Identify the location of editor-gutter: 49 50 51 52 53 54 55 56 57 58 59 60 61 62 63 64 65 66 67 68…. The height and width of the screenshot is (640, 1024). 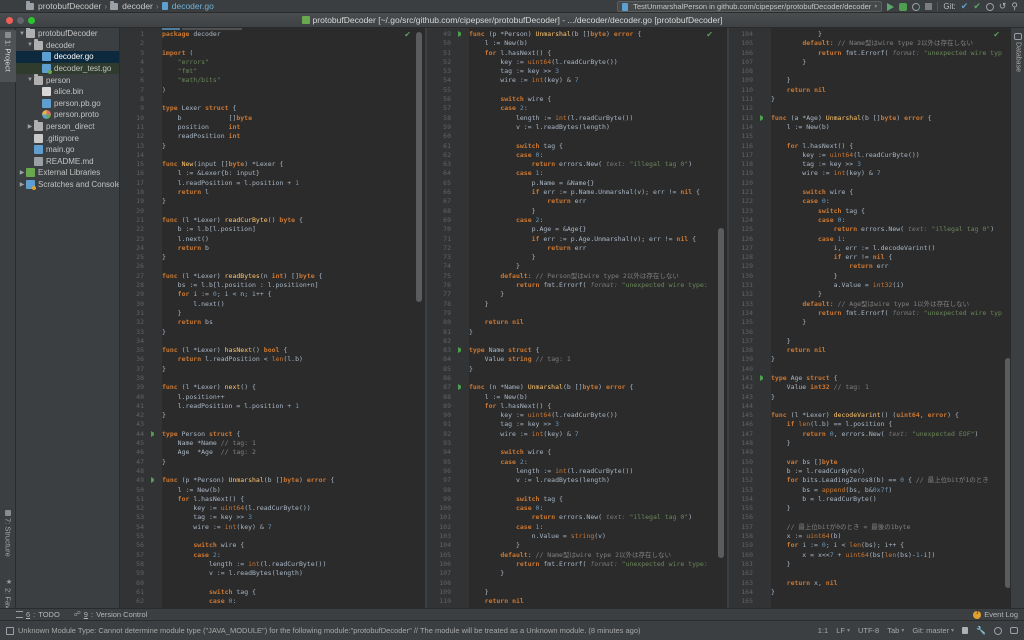
(444, 318).